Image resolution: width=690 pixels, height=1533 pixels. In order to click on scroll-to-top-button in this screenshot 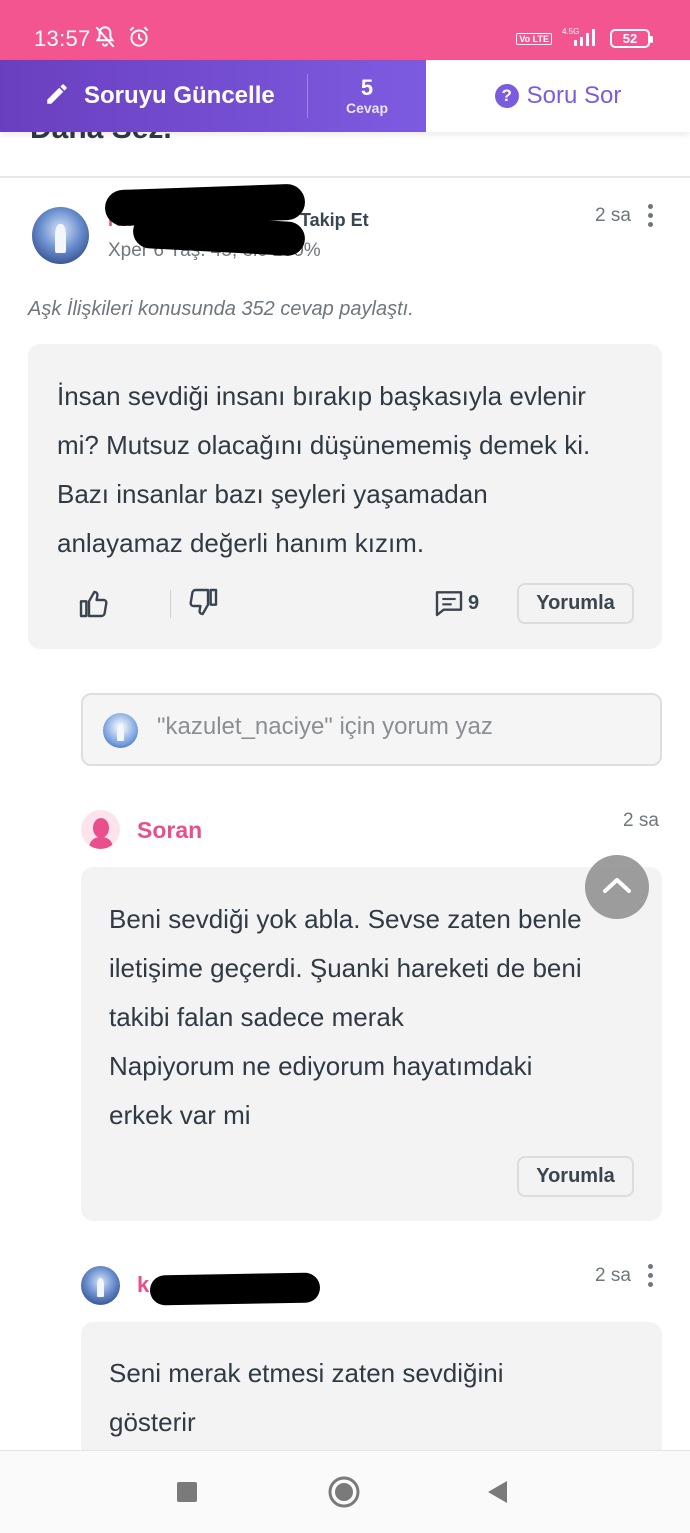, I will do `click(617, 887)`.